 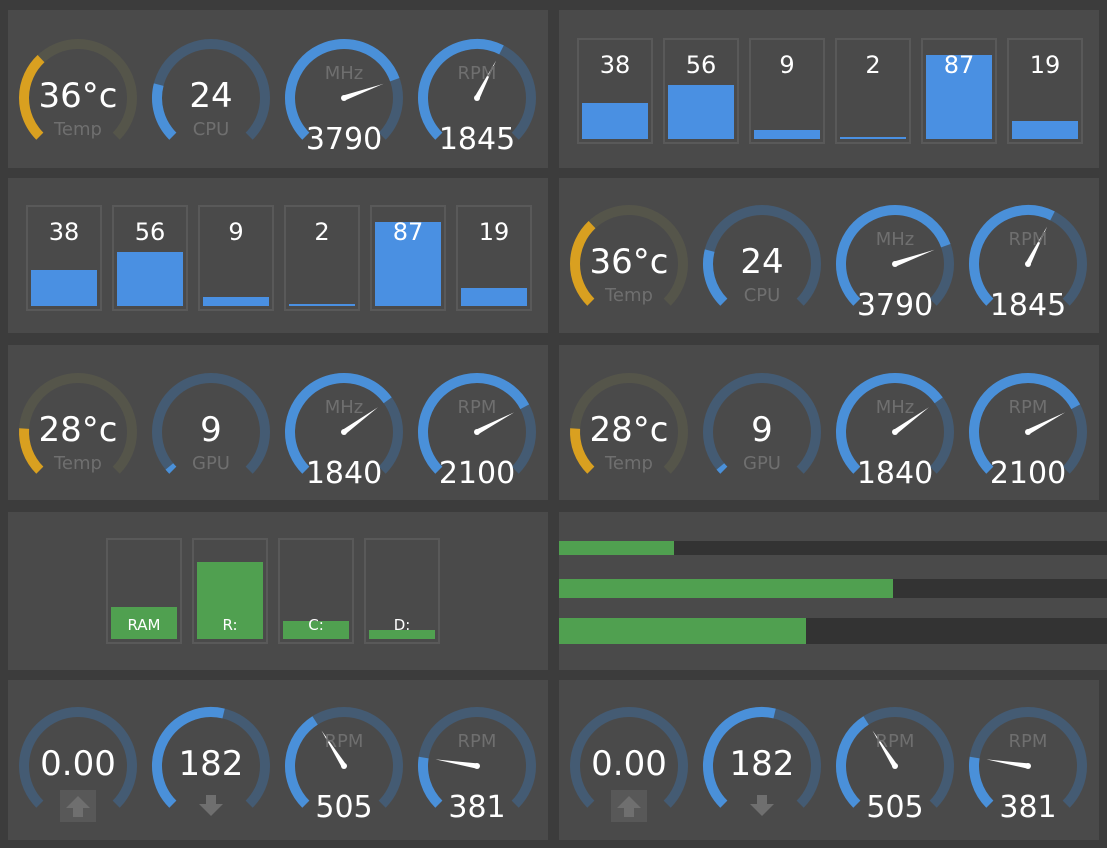 What do you see at coordinates (144, 625) in the screenshot?
I see `memory-bar-label: RAM` at bounding box center [144, 625].